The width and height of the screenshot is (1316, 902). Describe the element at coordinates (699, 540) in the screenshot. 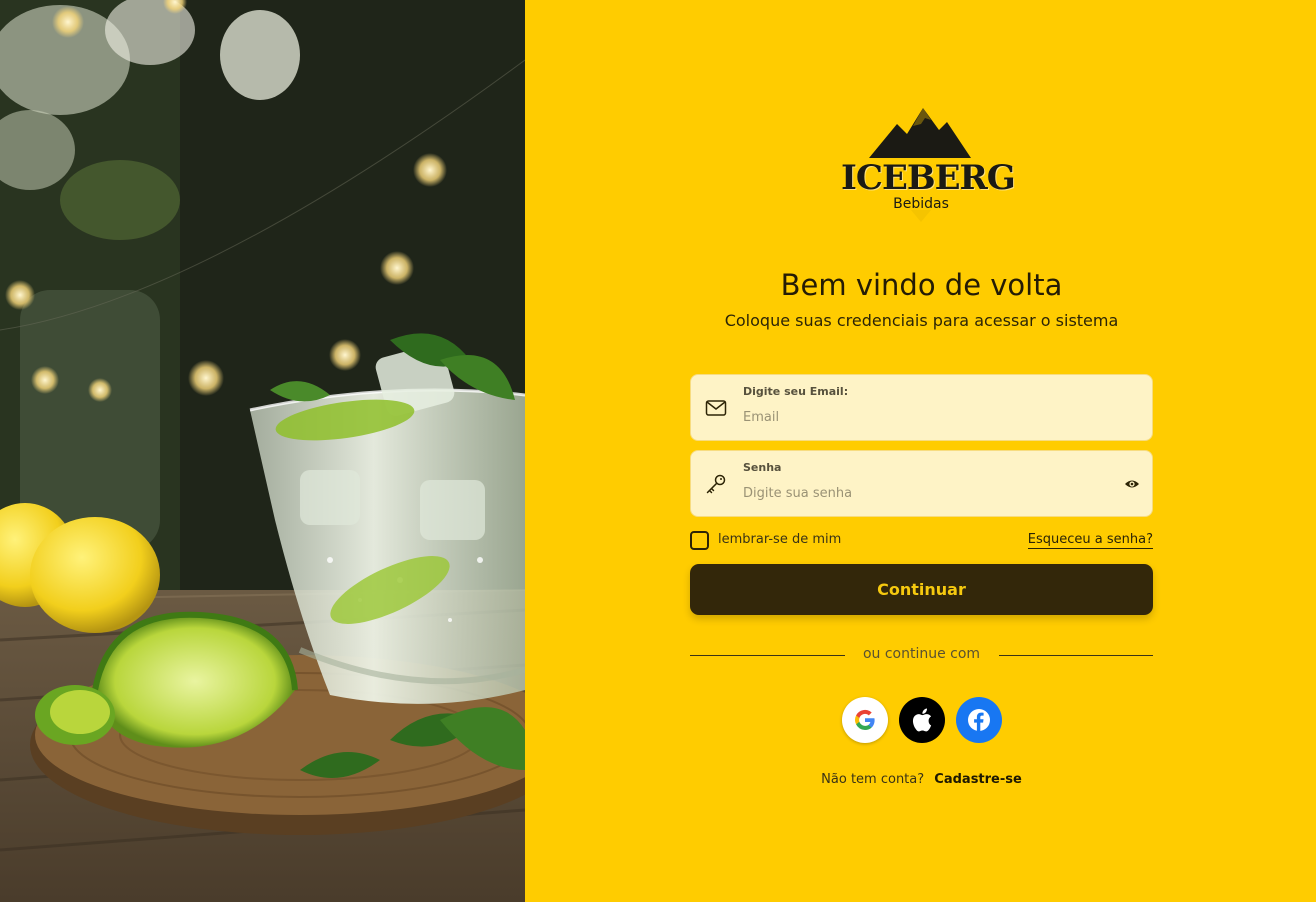

I see `remember-checkbox` at that location.